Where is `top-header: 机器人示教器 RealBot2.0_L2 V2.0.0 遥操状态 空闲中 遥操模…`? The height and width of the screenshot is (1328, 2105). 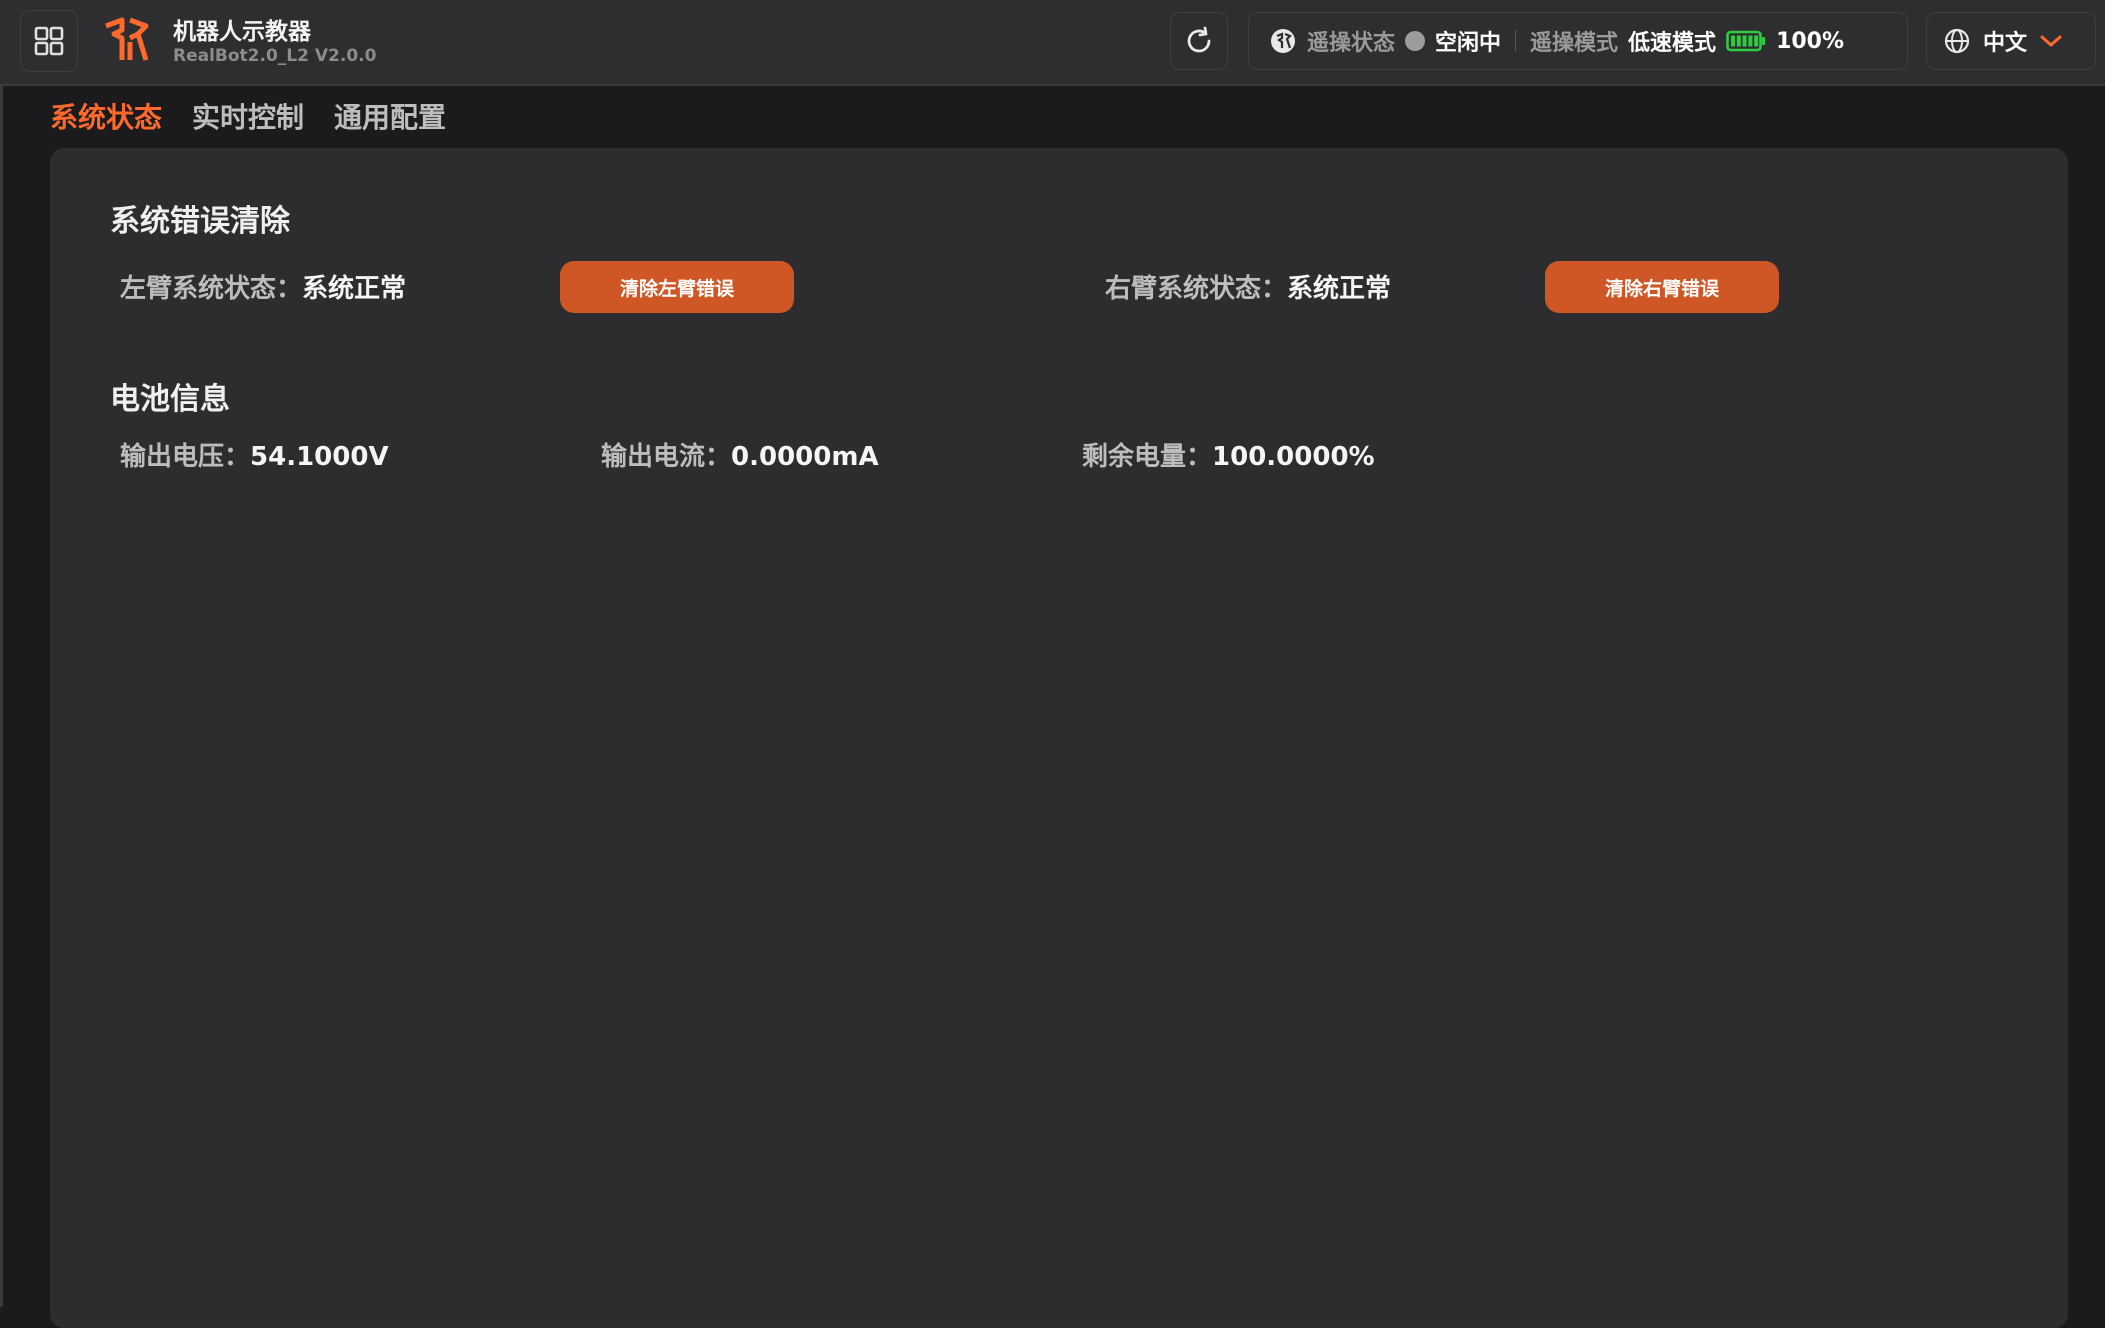 top-header: 机器人示教器 RealBot2.0_L2 V2.0.0 遥操状态 空闲中 遥操模… is located at coordinates (1052, 43).